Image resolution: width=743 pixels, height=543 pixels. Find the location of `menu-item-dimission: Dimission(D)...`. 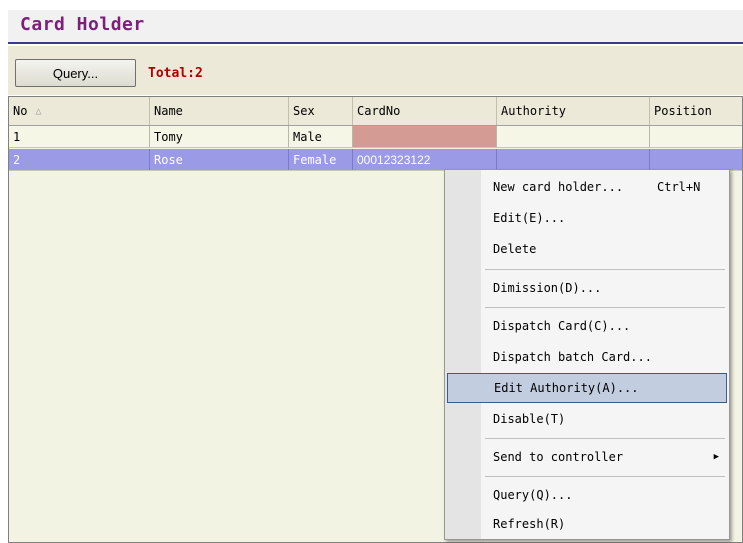

menu-item-dimission: Dimission(D)... is located at coordinates (587, 288).